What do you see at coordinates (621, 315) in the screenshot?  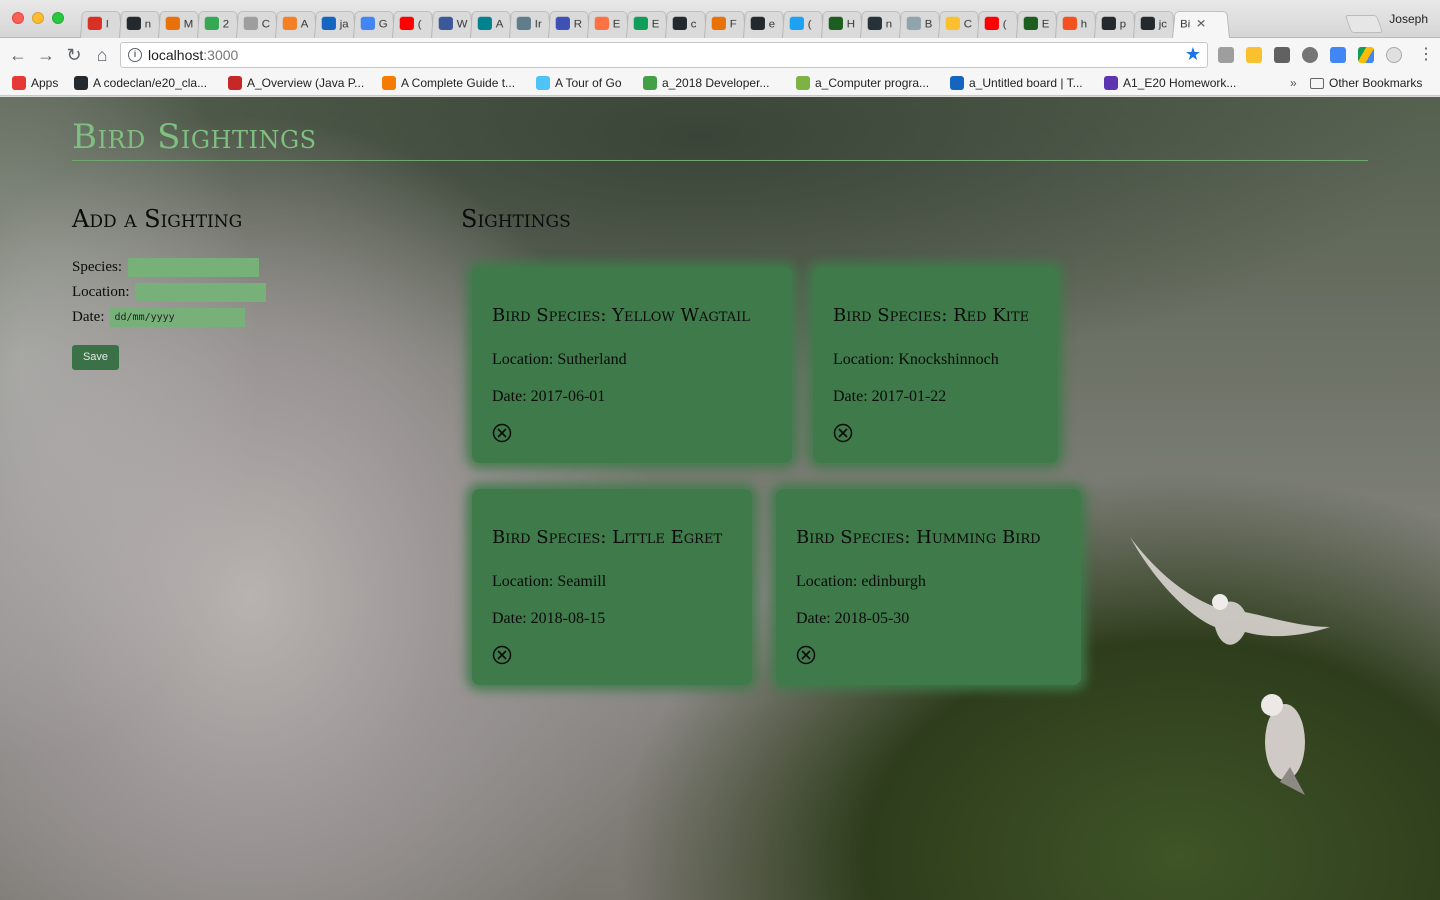 I see `sighting-species: Bird Species: Yellow Wagtail` at bounding box center [621, 315].